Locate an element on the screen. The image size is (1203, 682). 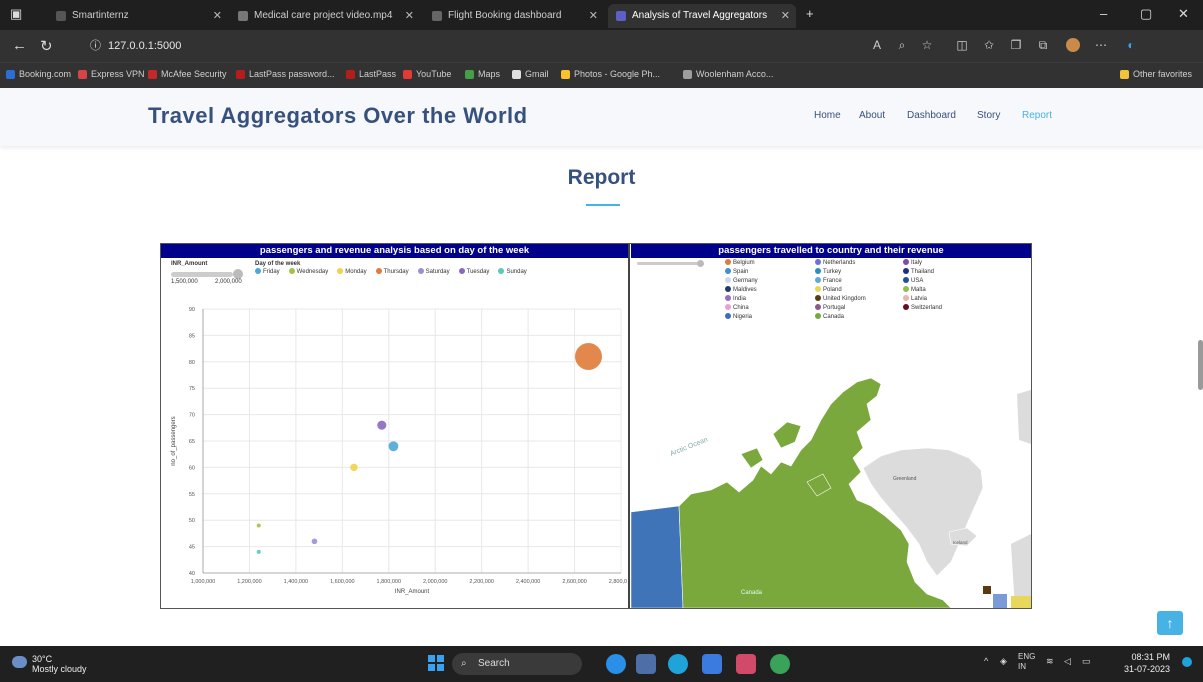
extensions-icon: ⧉ is located at coordinates (1043, 45).